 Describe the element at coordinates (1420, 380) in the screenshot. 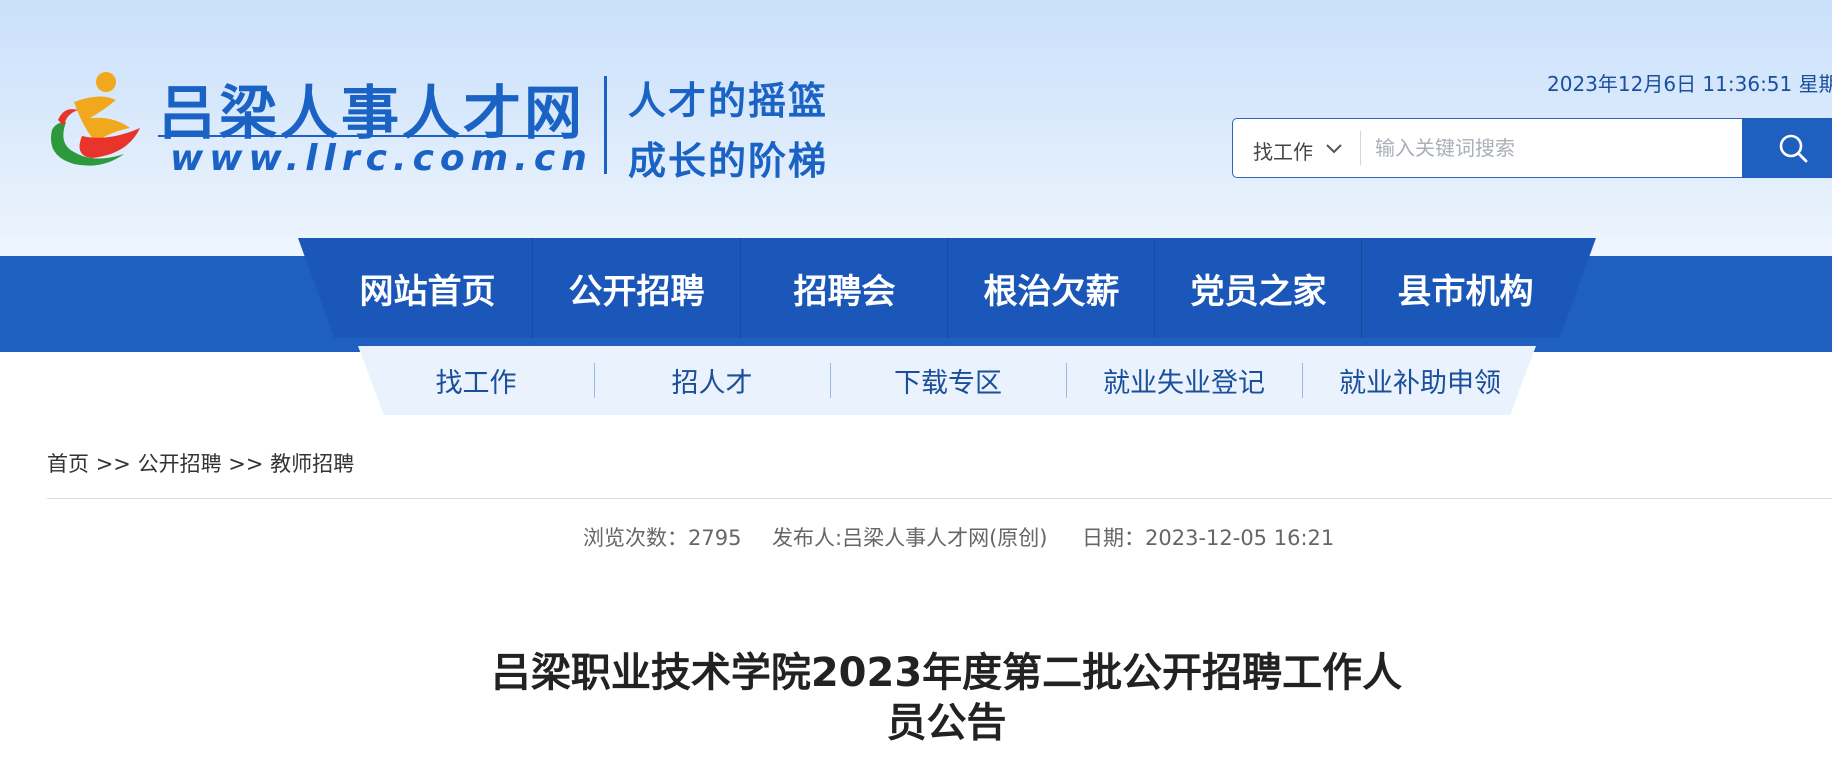

I see `subnav-item-subsidy-application: 就业补助申领` at that location.